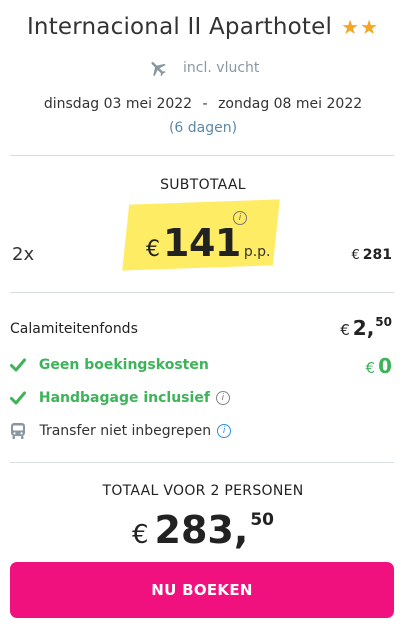  I want to click on star-rating: ★★, so click(360, 27).